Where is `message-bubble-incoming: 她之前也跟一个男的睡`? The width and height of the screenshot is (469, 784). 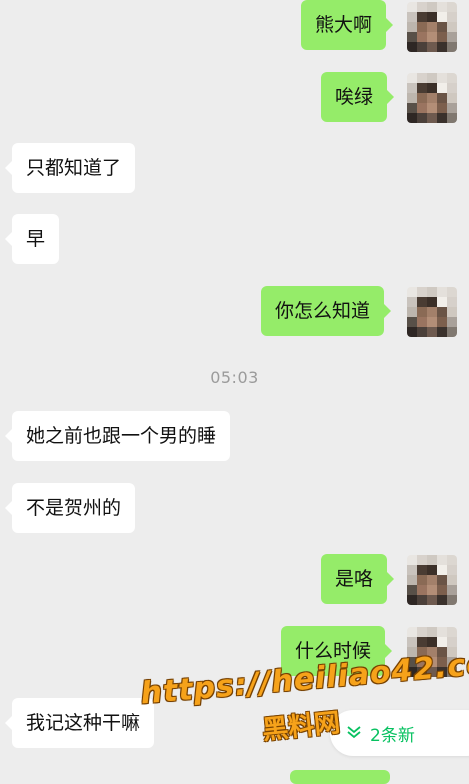 message-bubble-incoming: 她之前也跟一个男的睡 is located at coordinates (117, 436).